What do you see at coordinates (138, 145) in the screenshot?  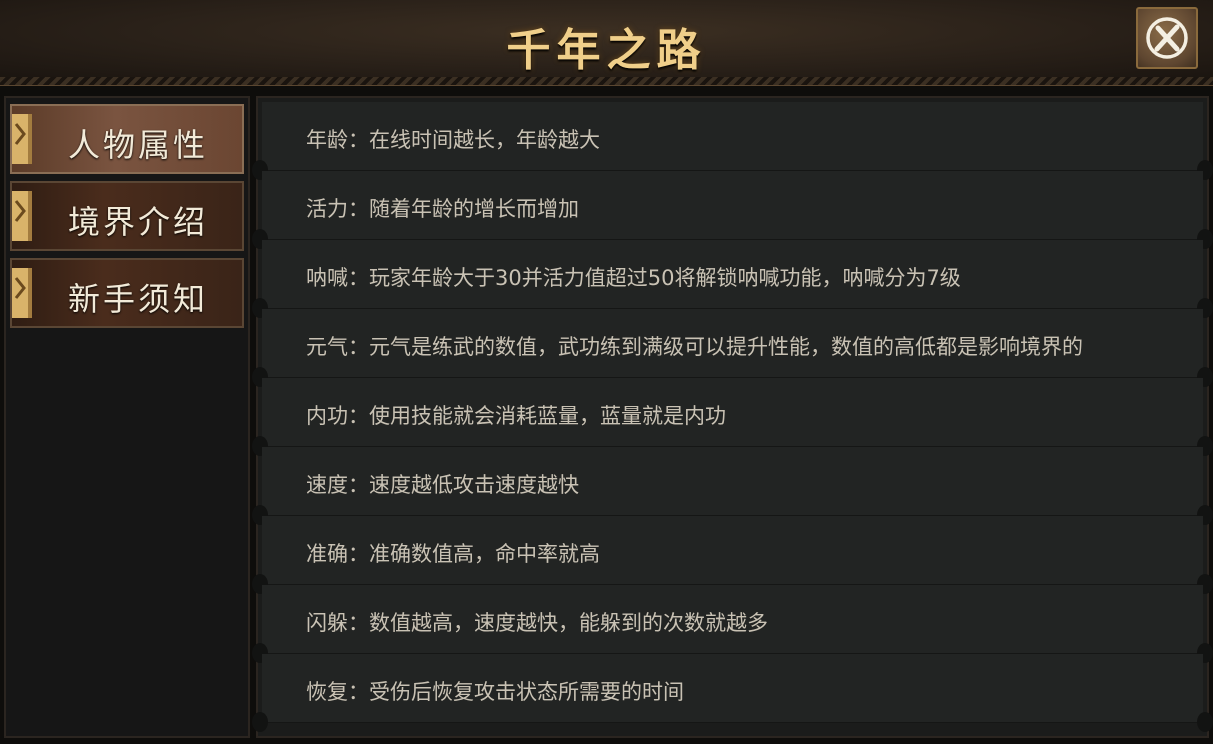 I see `sidebar-item-label: 人物属性` at bounding box center [138, 145].